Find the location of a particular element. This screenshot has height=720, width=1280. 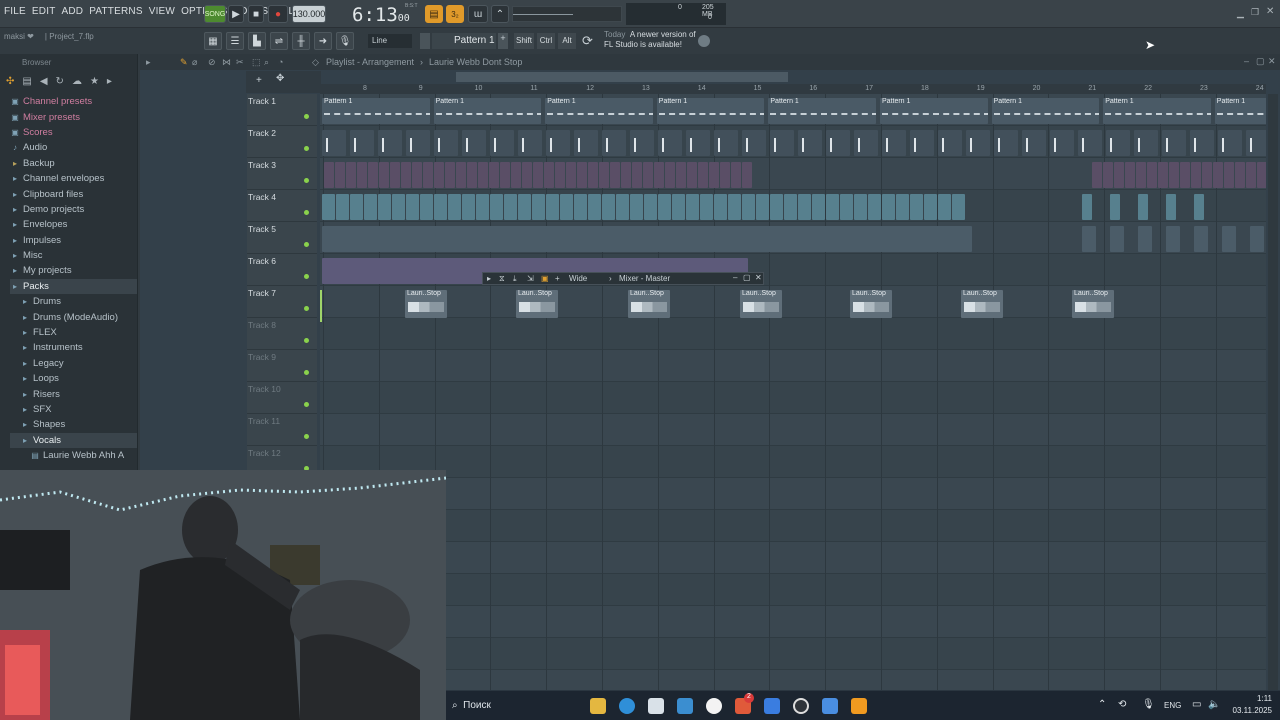

close-icon: ✕ is located at coordinates (1270, 11).